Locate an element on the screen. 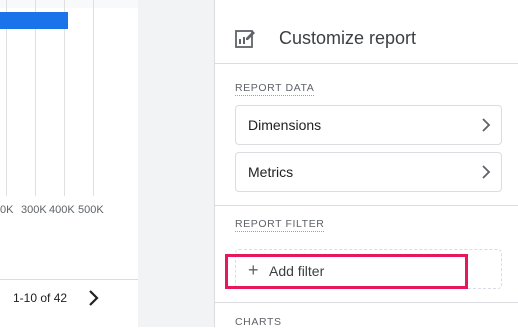 The width and height of the screenshot is (518, 329). panel-header: Customize report is located at coordinates (366, 32).